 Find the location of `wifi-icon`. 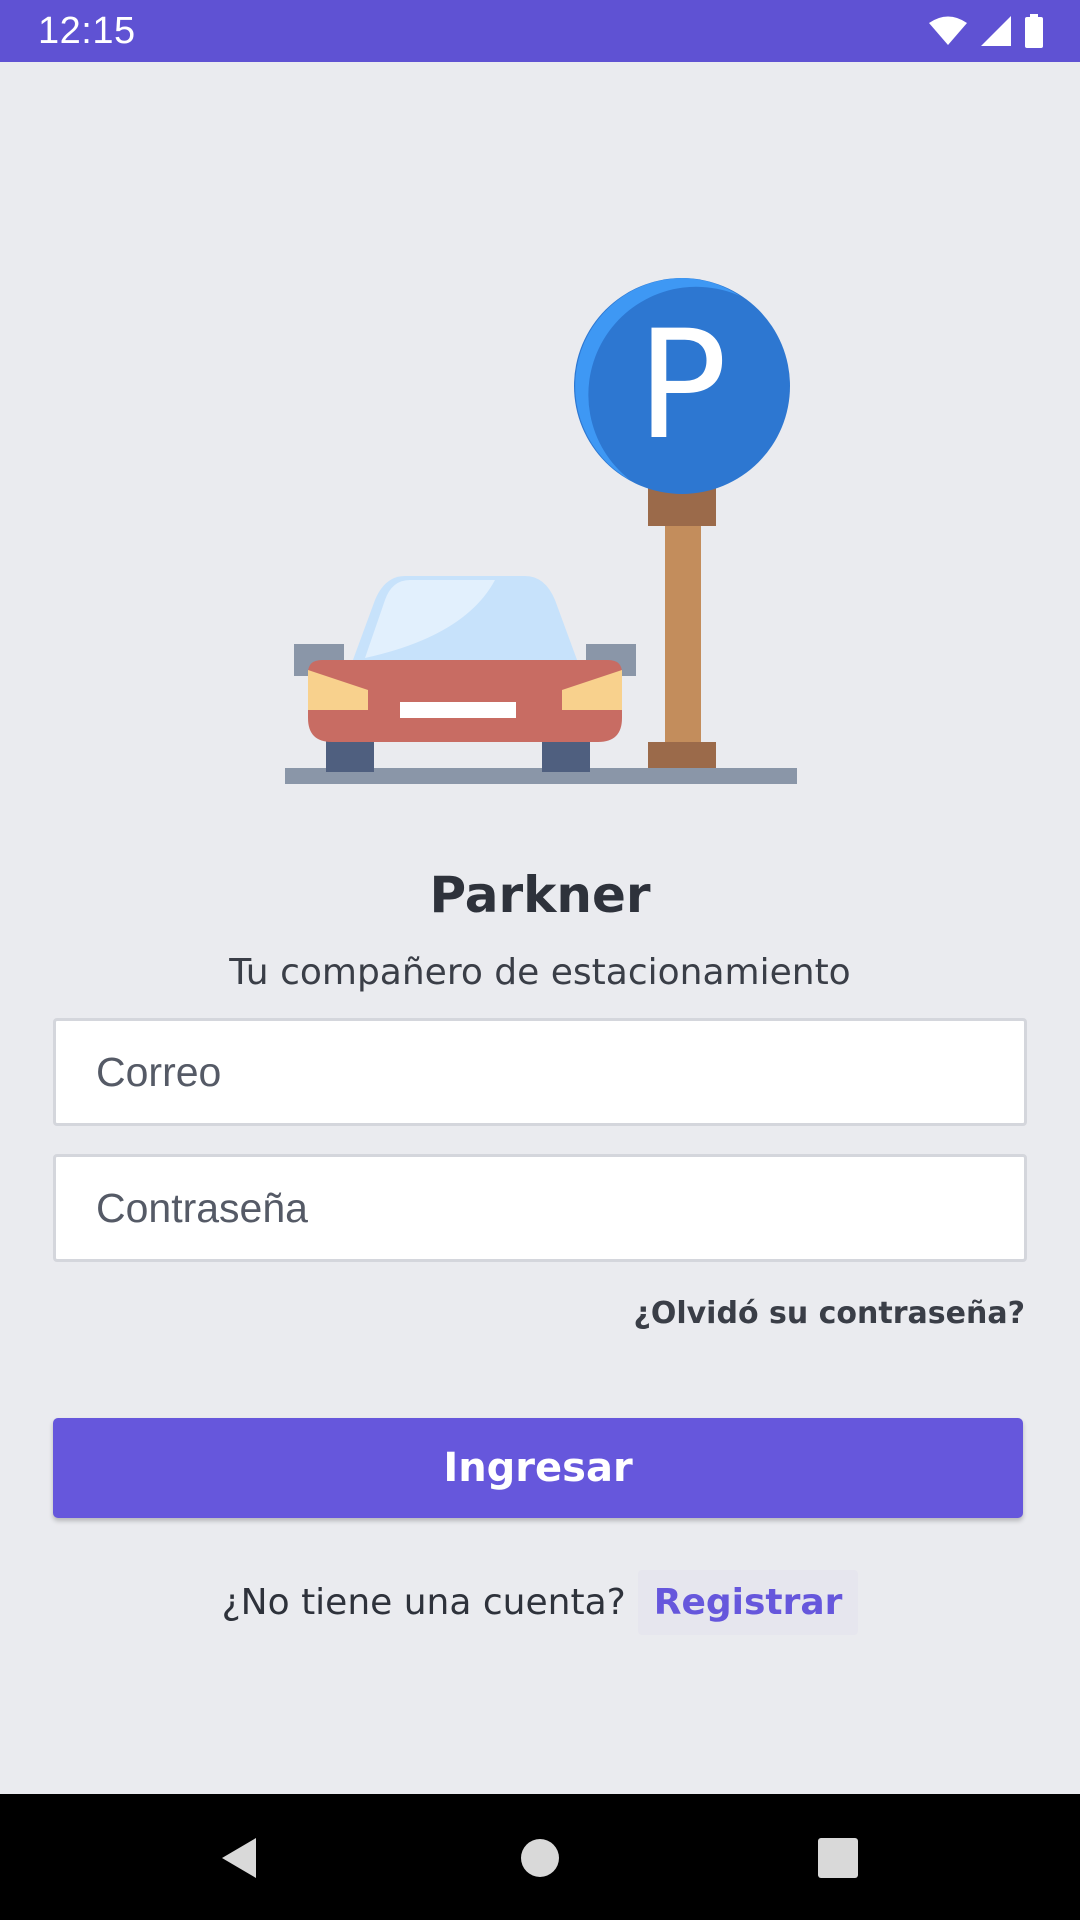

wifi-icon is located at coordinates (948, 30).